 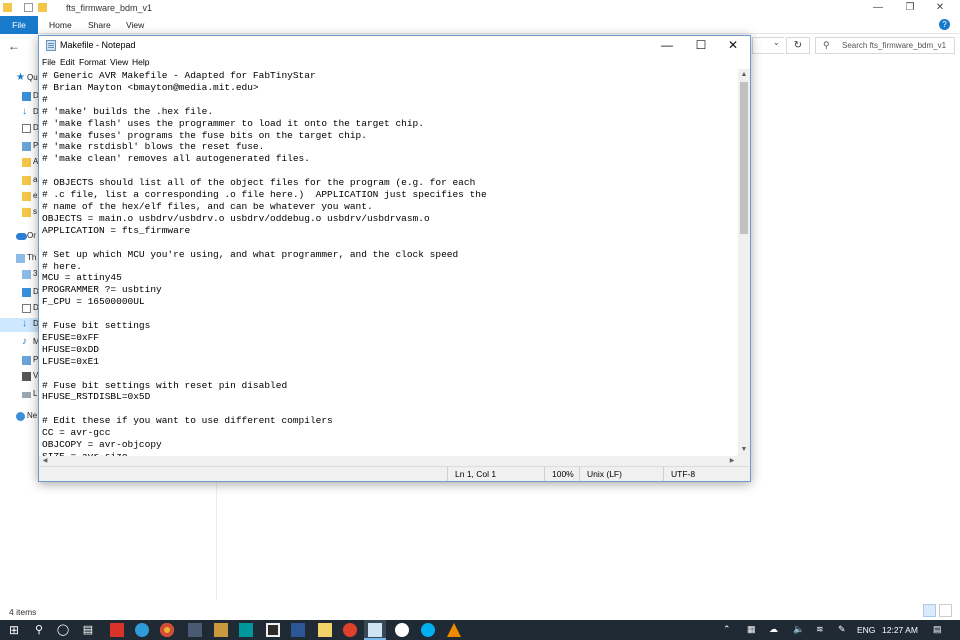 What do you see at coordinates (19, 25) in the screenshot?
I see `tab-file: File` at bounding box center [19, 25].